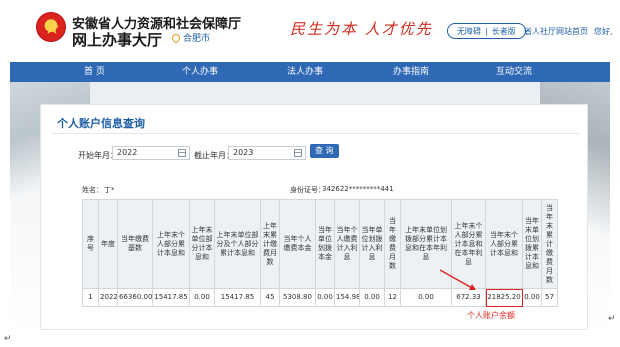  What do you see at coordinates (270, 297) in the screenshot?
I see `table-cell: 45` at bounding box center [270, 297].